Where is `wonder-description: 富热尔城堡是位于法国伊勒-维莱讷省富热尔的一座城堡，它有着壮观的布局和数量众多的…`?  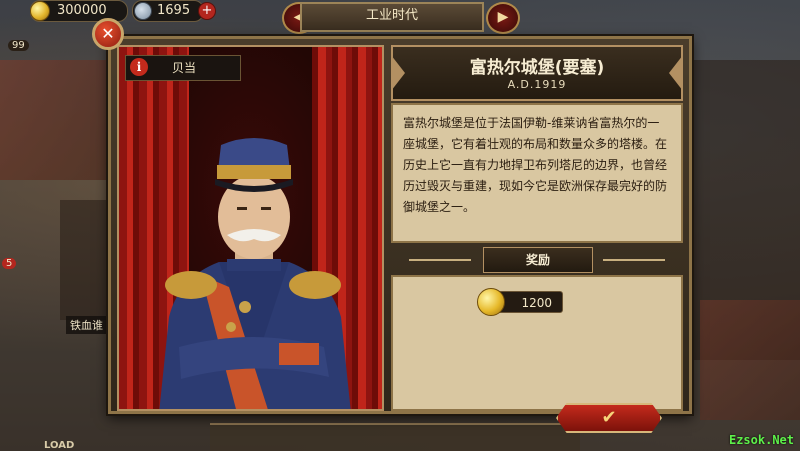 wonder-description: 富热尔城堡是位于法国伊勒-维莱讷省富热尔的一座城堡，它有着壮观的布局和数量众多的… is located at coordinates (537, 173).